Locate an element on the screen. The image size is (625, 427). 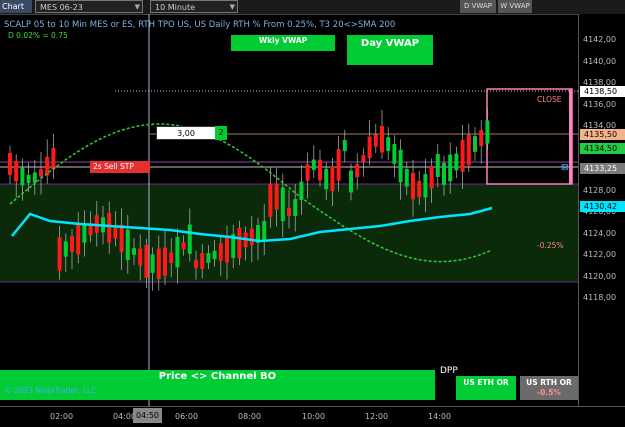
instrument-selector: MES 06-23 ▼ is located at coordinates (89, 6).